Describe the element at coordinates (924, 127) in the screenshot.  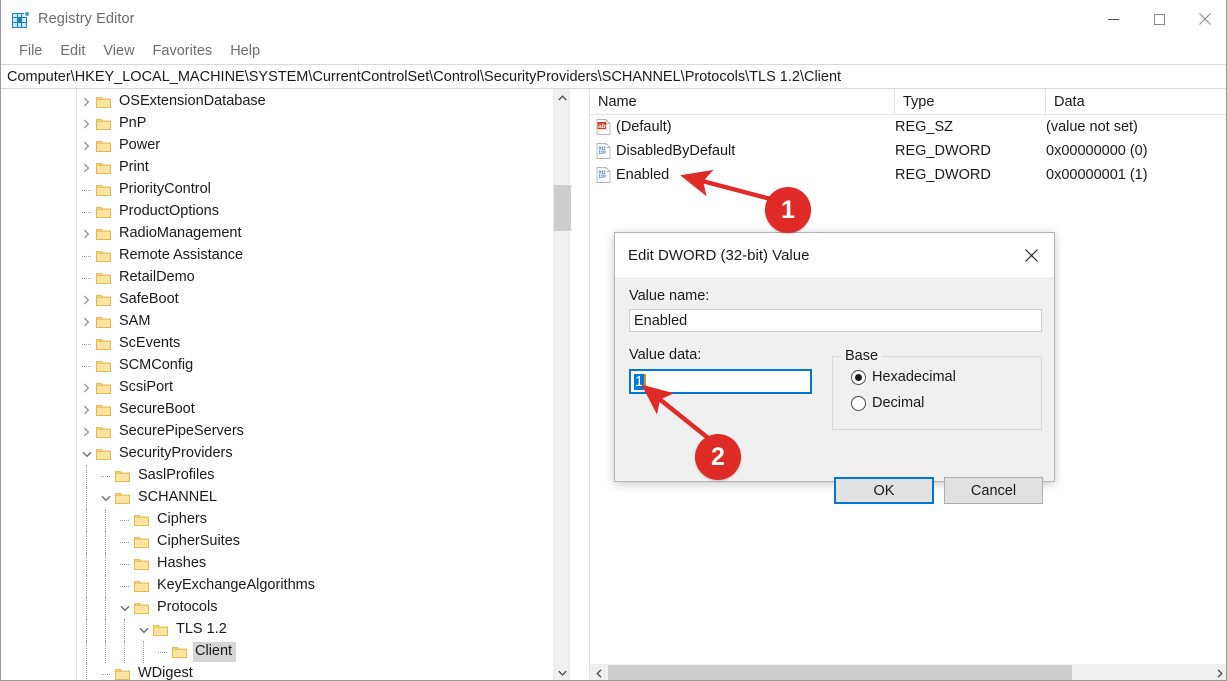
I see `value-type-cell: REG_SZ` at that location.